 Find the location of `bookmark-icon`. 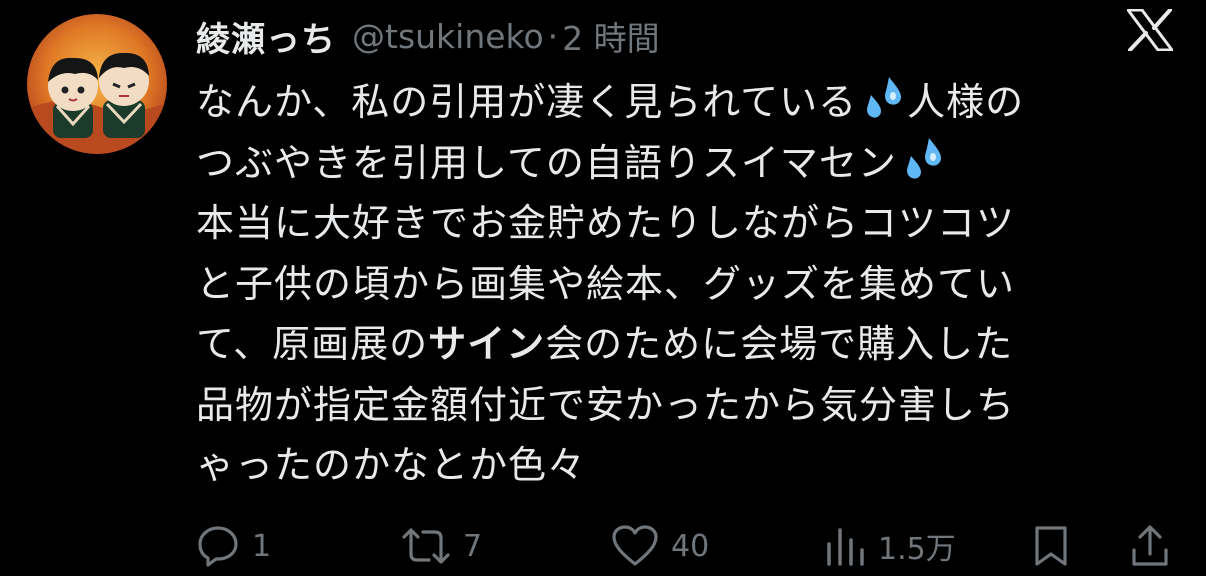

bookmark-icon is located at coordinates (1051, 546).